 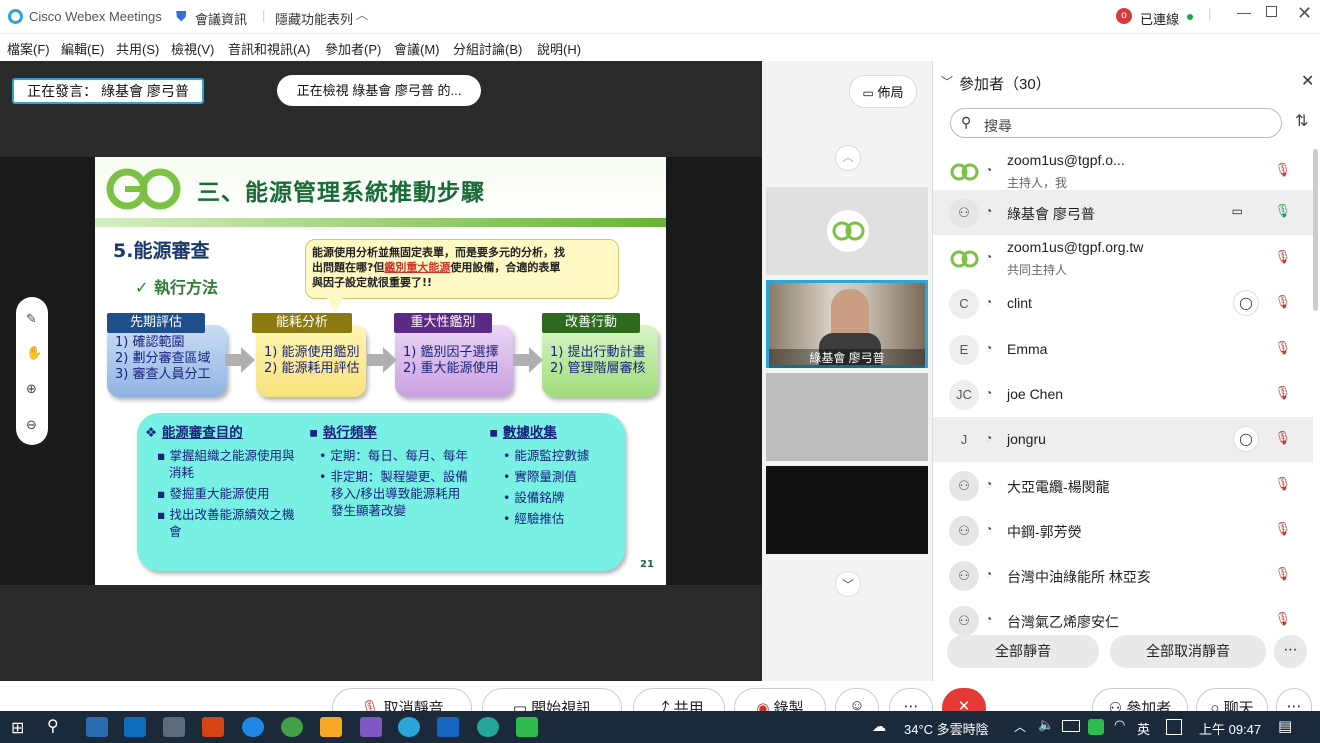 What do you see at coordinates (174, 727) in the screenshot?
I see `calculator-icon` at bounding box center [174, 727].